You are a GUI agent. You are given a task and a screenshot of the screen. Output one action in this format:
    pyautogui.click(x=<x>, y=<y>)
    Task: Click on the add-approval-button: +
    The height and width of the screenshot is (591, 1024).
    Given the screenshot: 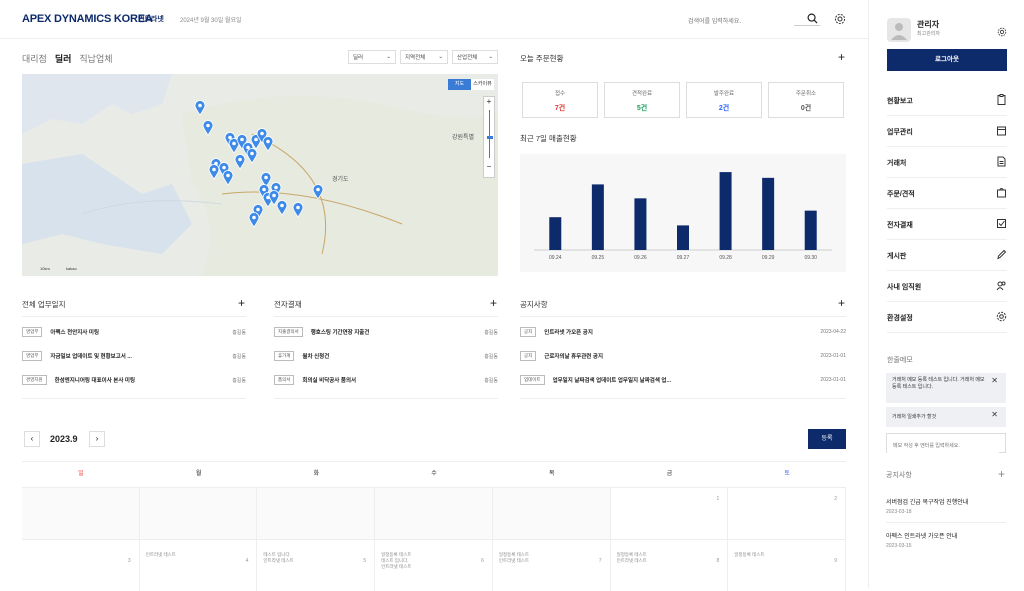 What is the action you would take?
    pyautogui.click(x=493, y=303)
    